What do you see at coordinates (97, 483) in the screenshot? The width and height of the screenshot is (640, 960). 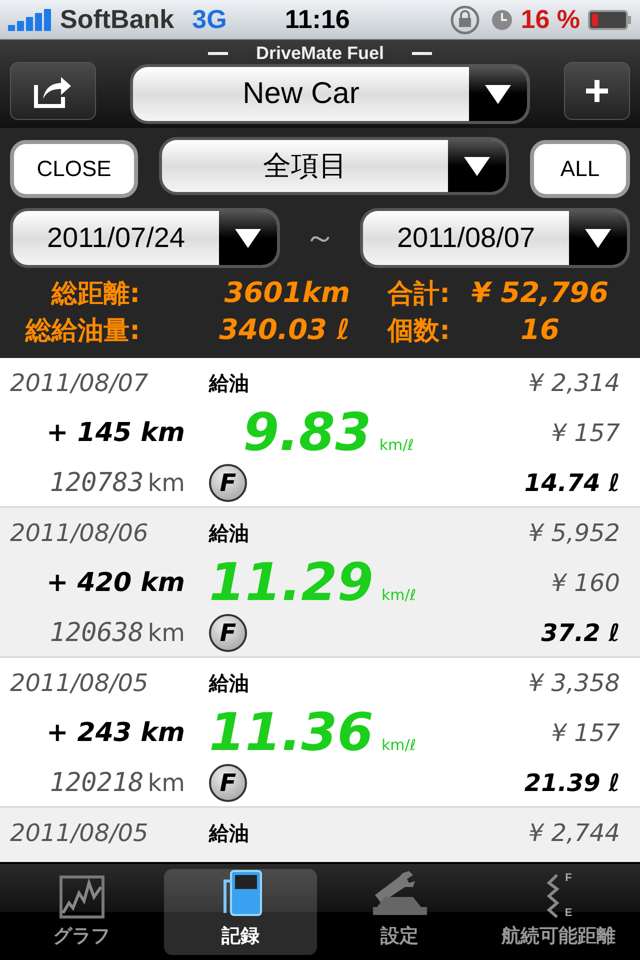 I see `odometer-reading: 120783` at bounding box center [97, 483].